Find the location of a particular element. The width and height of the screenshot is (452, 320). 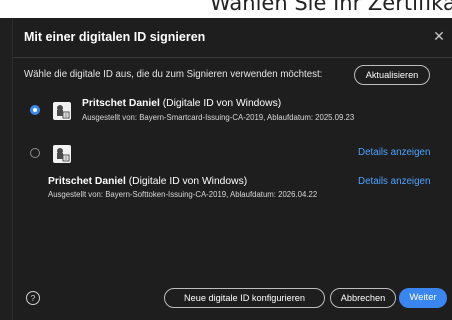

help-icon: ? is located at coordinates (33, 298).